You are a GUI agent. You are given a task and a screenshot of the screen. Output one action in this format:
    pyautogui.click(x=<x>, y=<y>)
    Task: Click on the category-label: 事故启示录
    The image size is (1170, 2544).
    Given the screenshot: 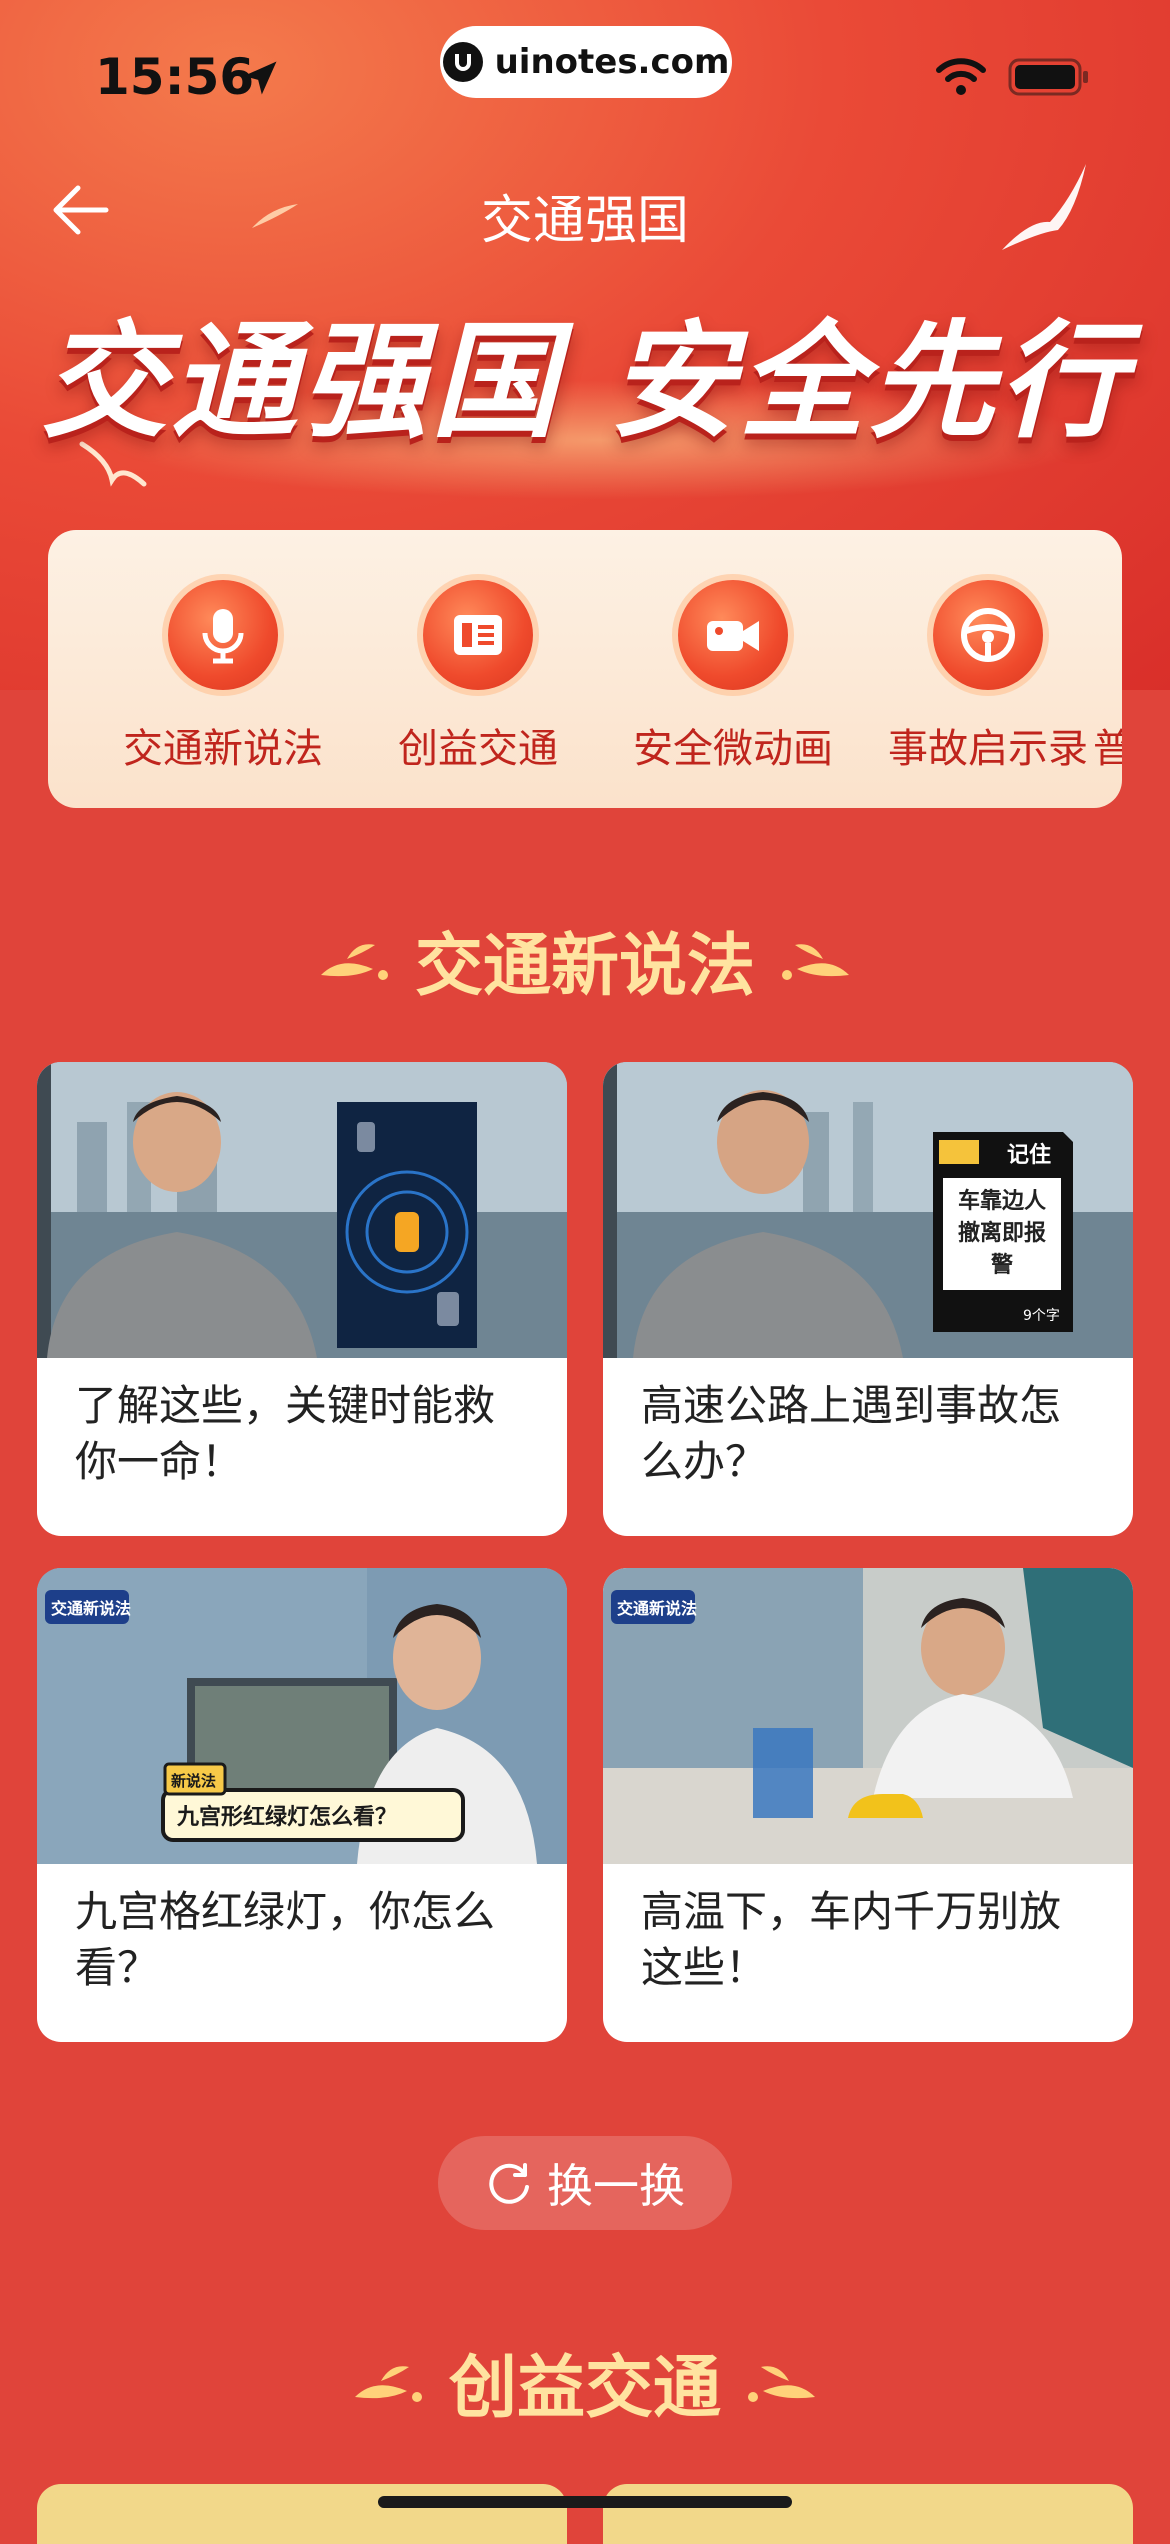 What is the action you would take?
    pyautogui.click(x=988, y=749)
    